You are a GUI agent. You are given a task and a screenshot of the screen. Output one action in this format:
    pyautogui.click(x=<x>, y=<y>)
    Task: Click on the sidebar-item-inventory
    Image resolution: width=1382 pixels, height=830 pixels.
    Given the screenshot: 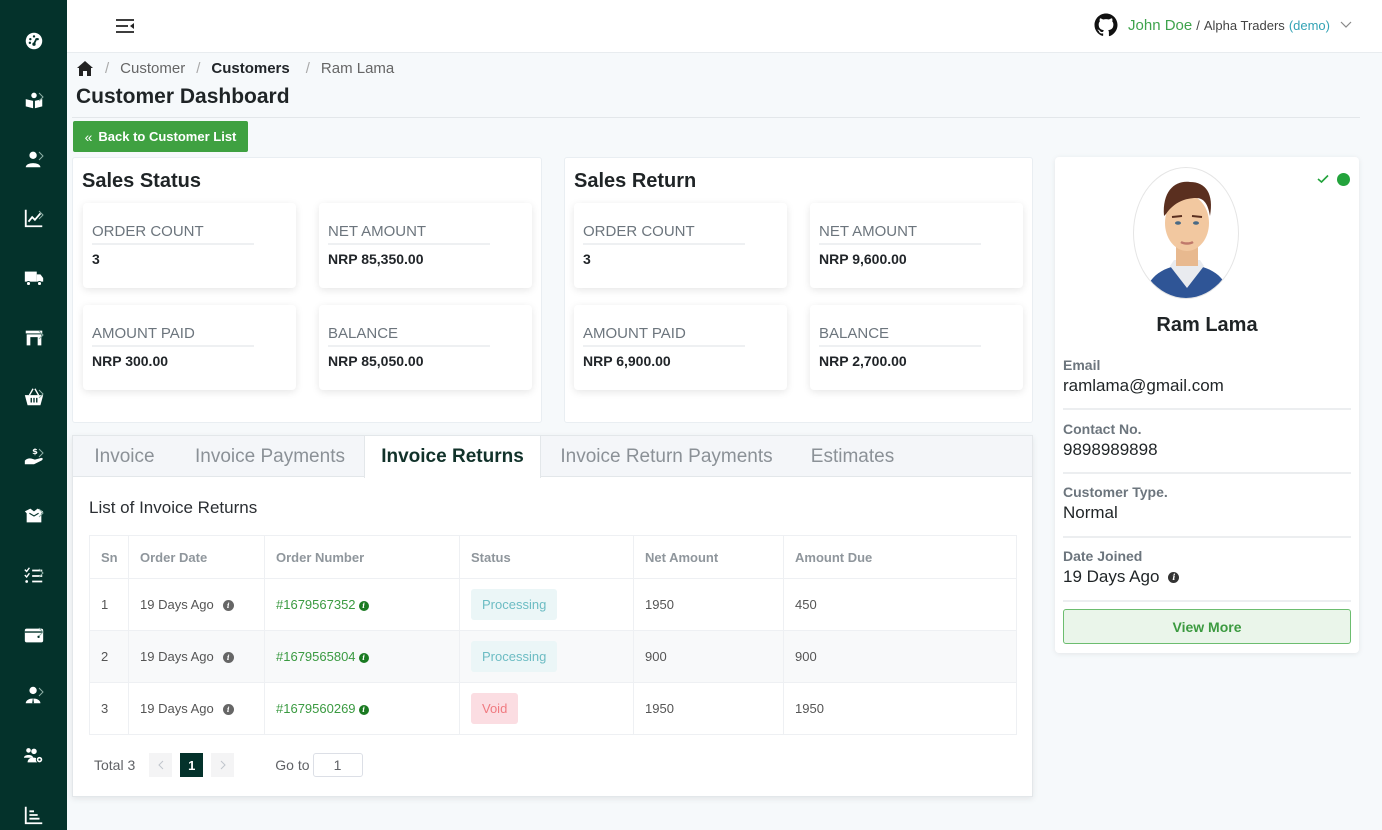 What is the action you would take?
    pyautogui.click(x=33, y=516)
    